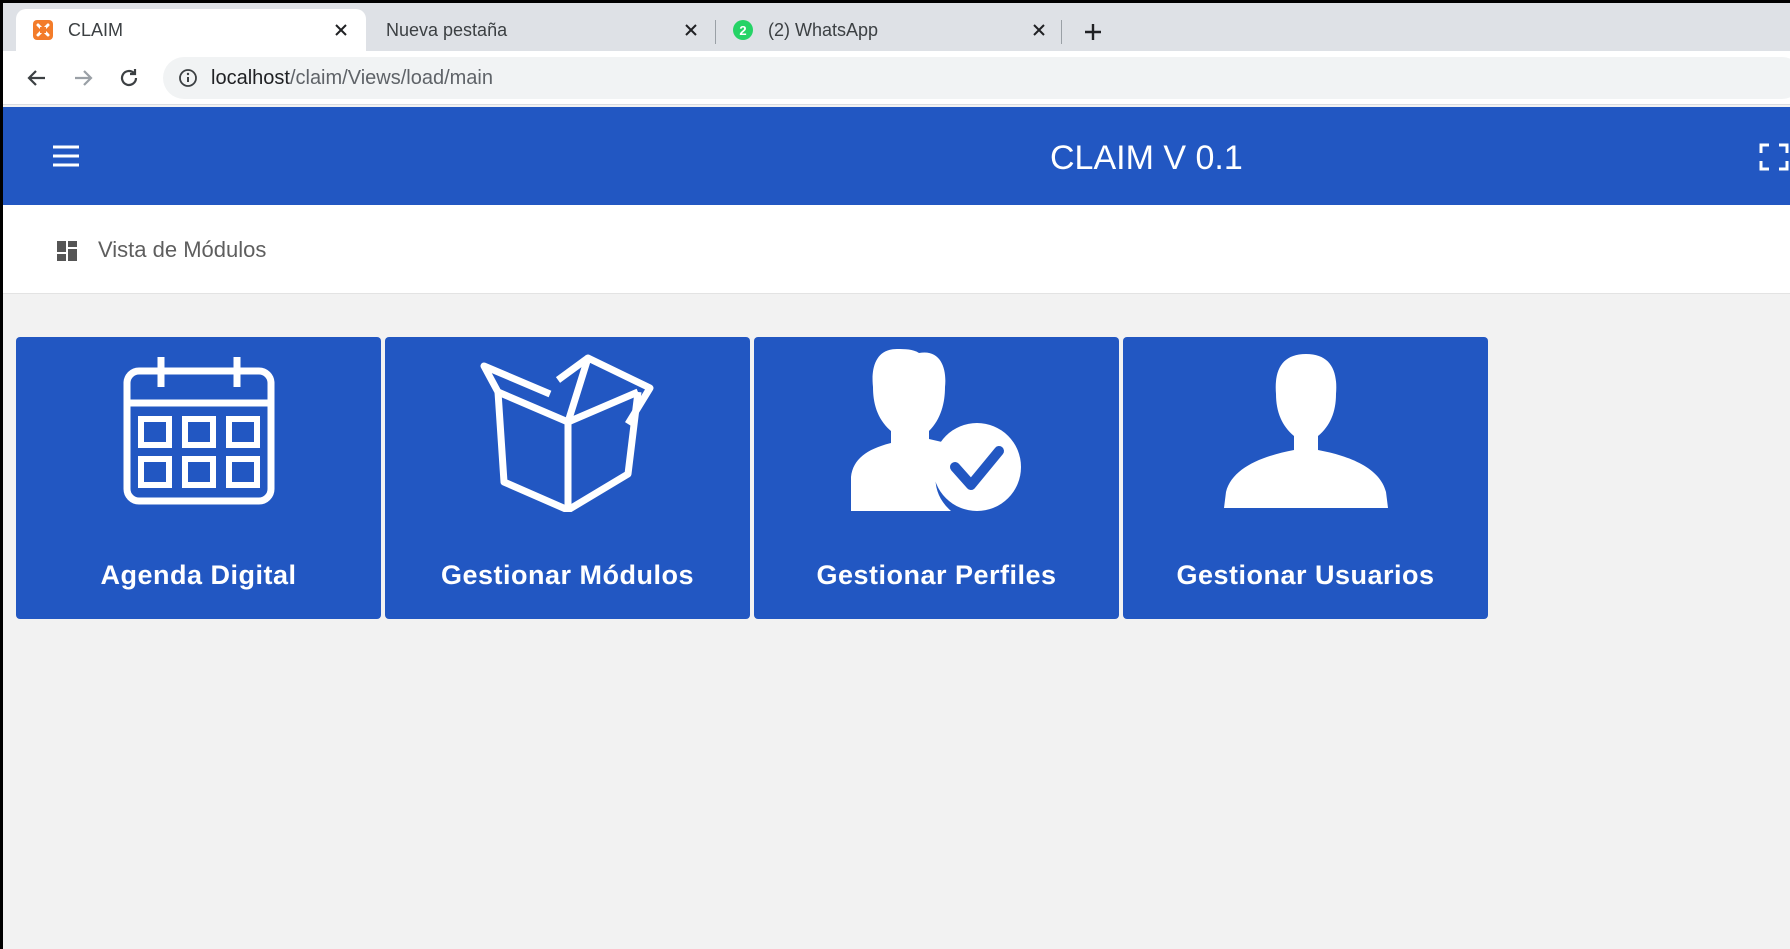  Describe the element at coordinates (1305, 575) in the screenshot. I see `module-label: Gestionar Usuarios` at that location.